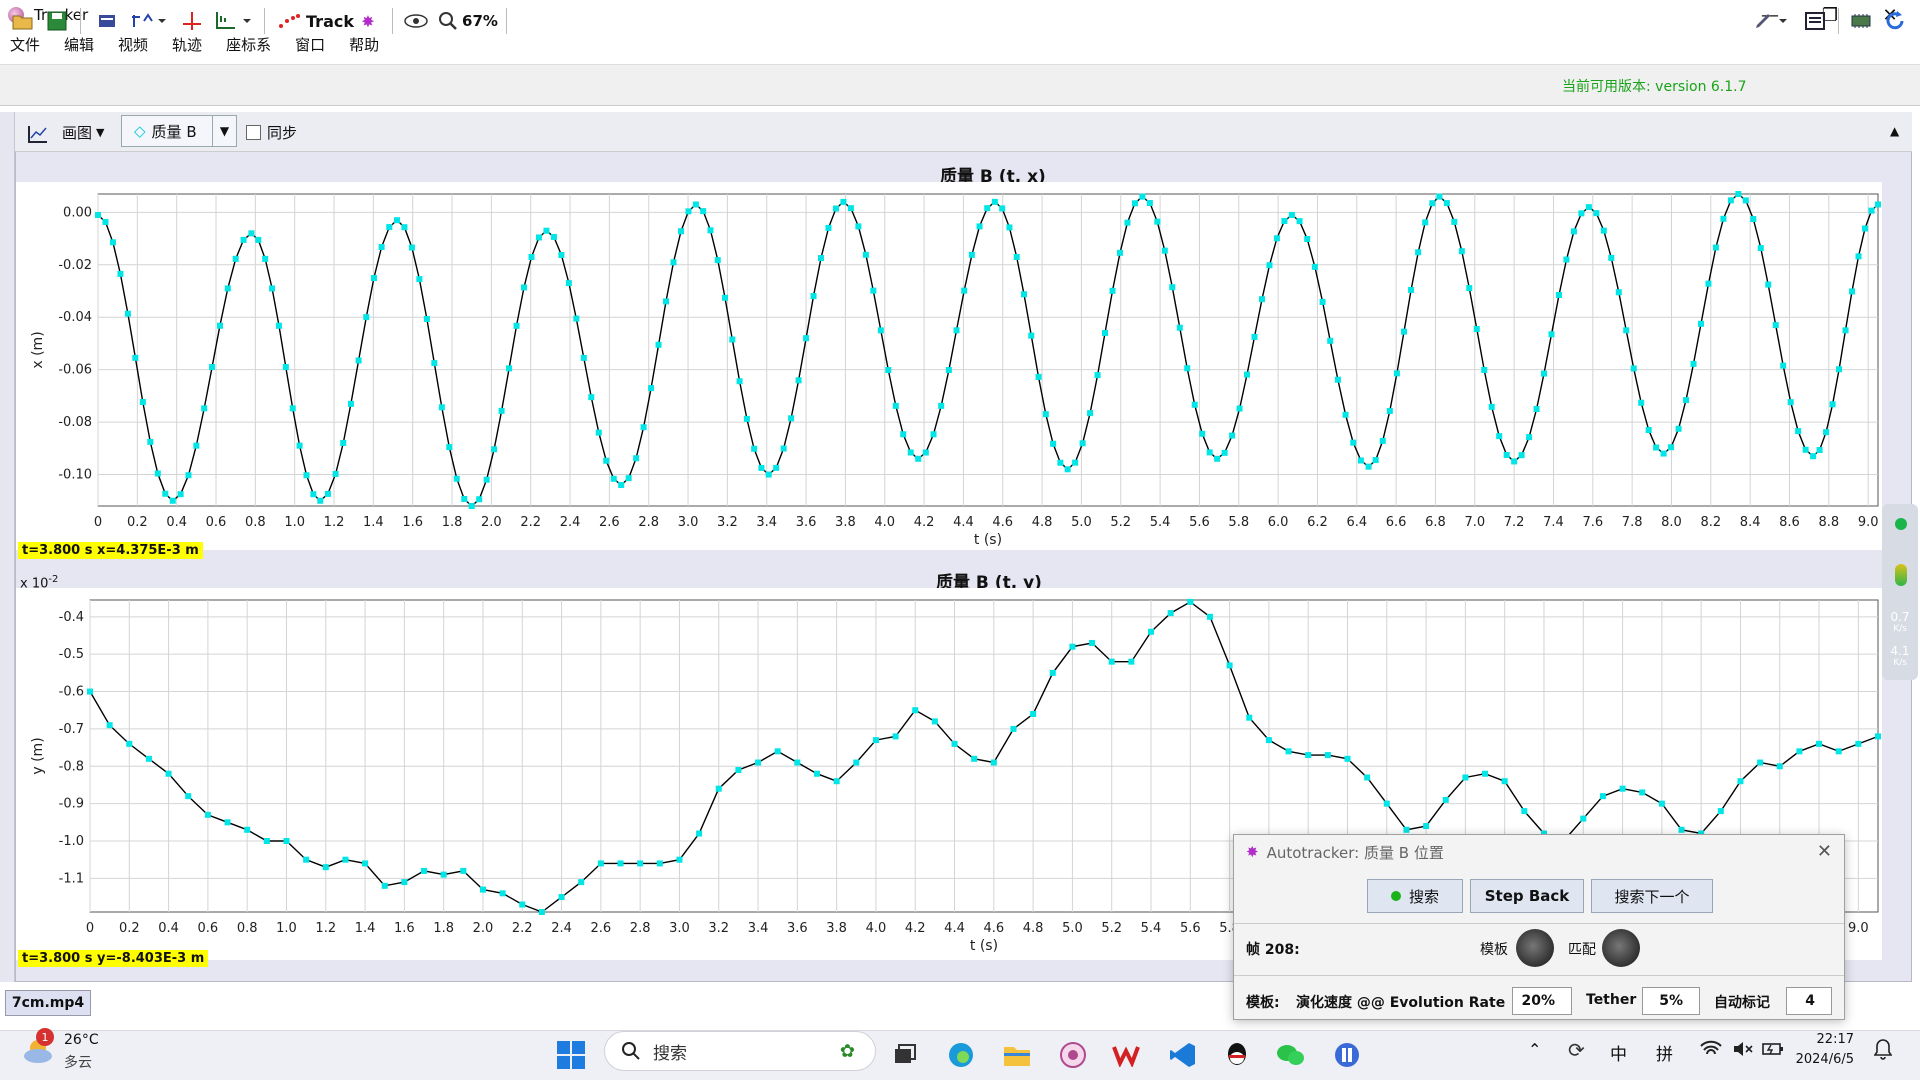 The image size is (1920, 1080). Describe the element at coordinates (416, 21) in the screenshot. I see `eye-icon` at that location.